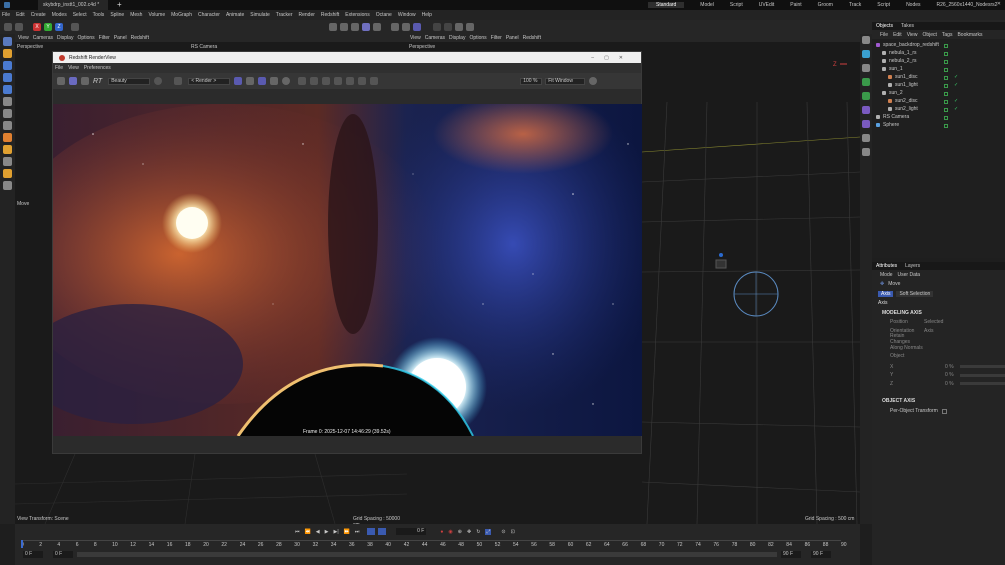  Describe the element at coordinates (181, 15) in the screenshot. I see `menu-item-mograph: MoGraph` at that location.